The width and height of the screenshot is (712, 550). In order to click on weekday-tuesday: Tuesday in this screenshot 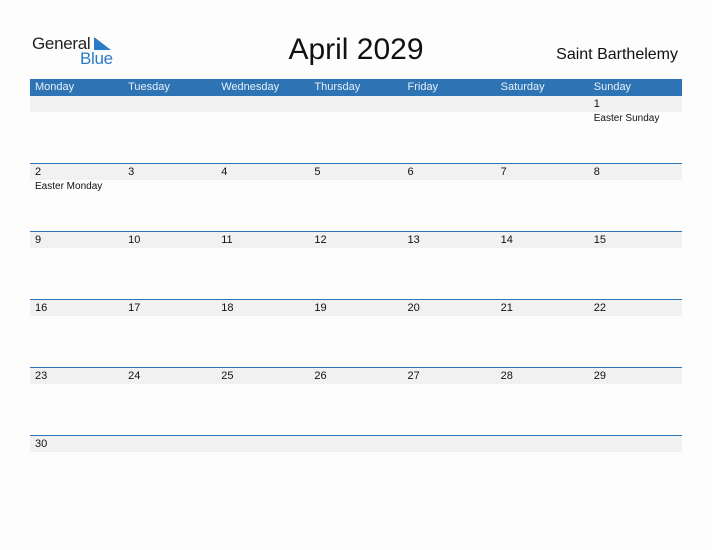, I will do `click(149, 87)`.